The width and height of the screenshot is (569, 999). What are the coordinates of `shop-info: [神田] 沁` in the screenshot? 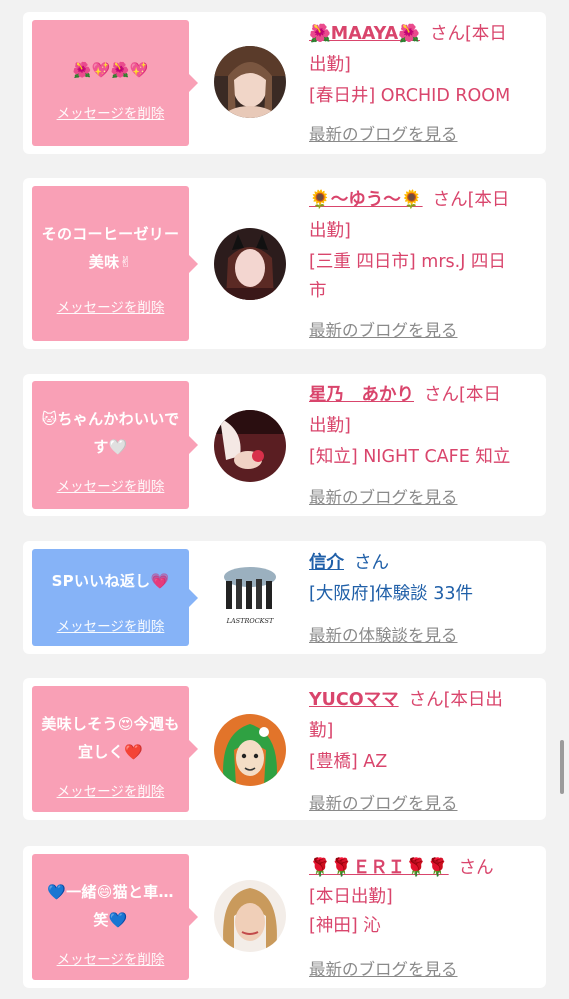 It's located at (345, 926).